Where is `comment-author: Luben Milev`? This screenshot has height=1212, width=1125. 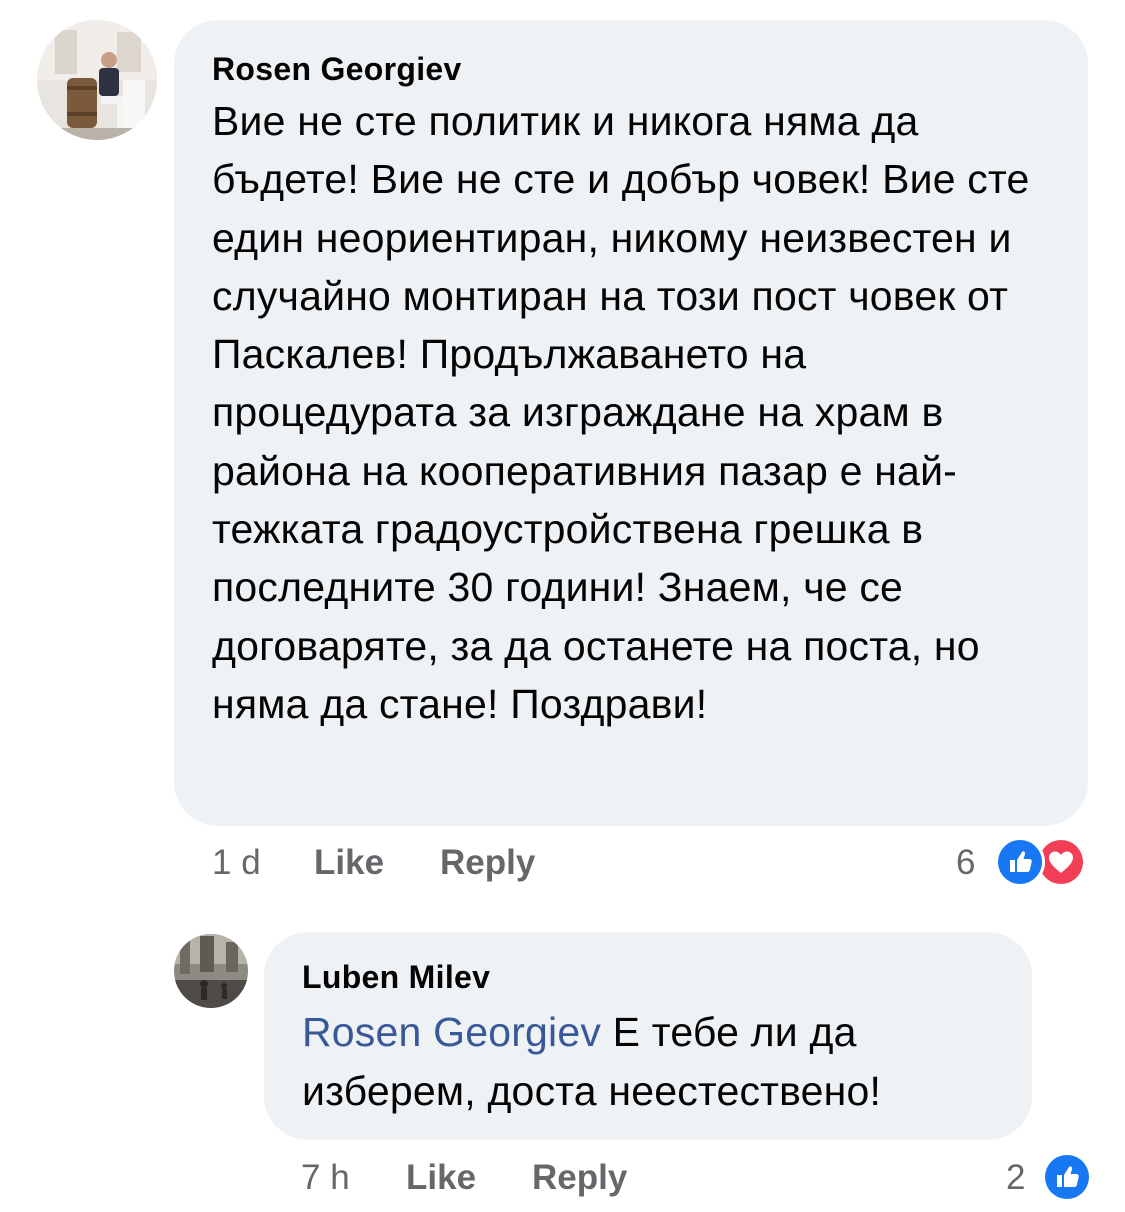 comment-author: Luben Milev is located at coordinates (652, 977).